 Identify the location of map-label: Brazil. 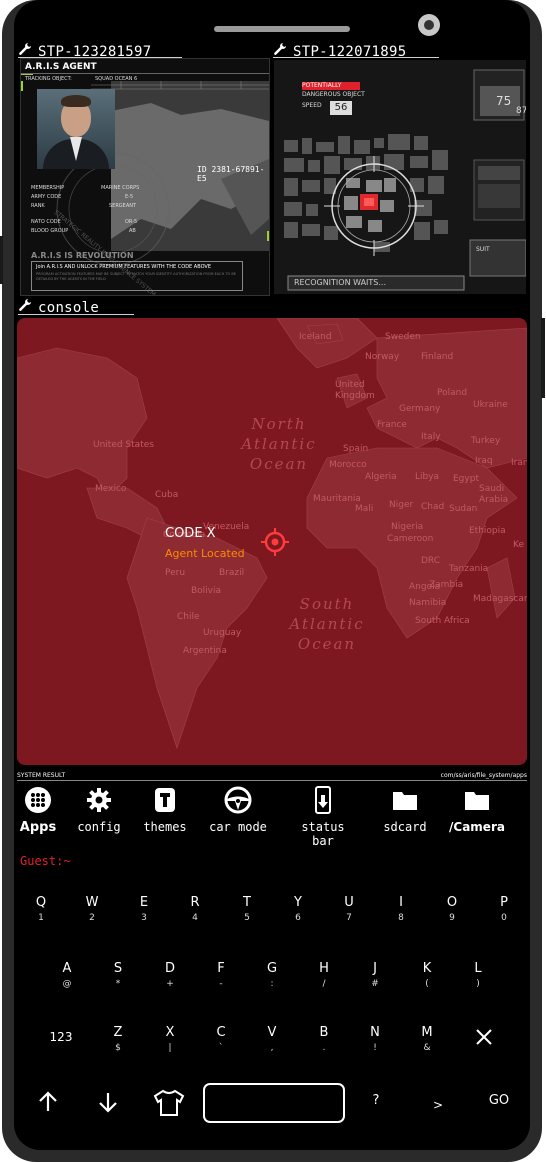
(232, 573).